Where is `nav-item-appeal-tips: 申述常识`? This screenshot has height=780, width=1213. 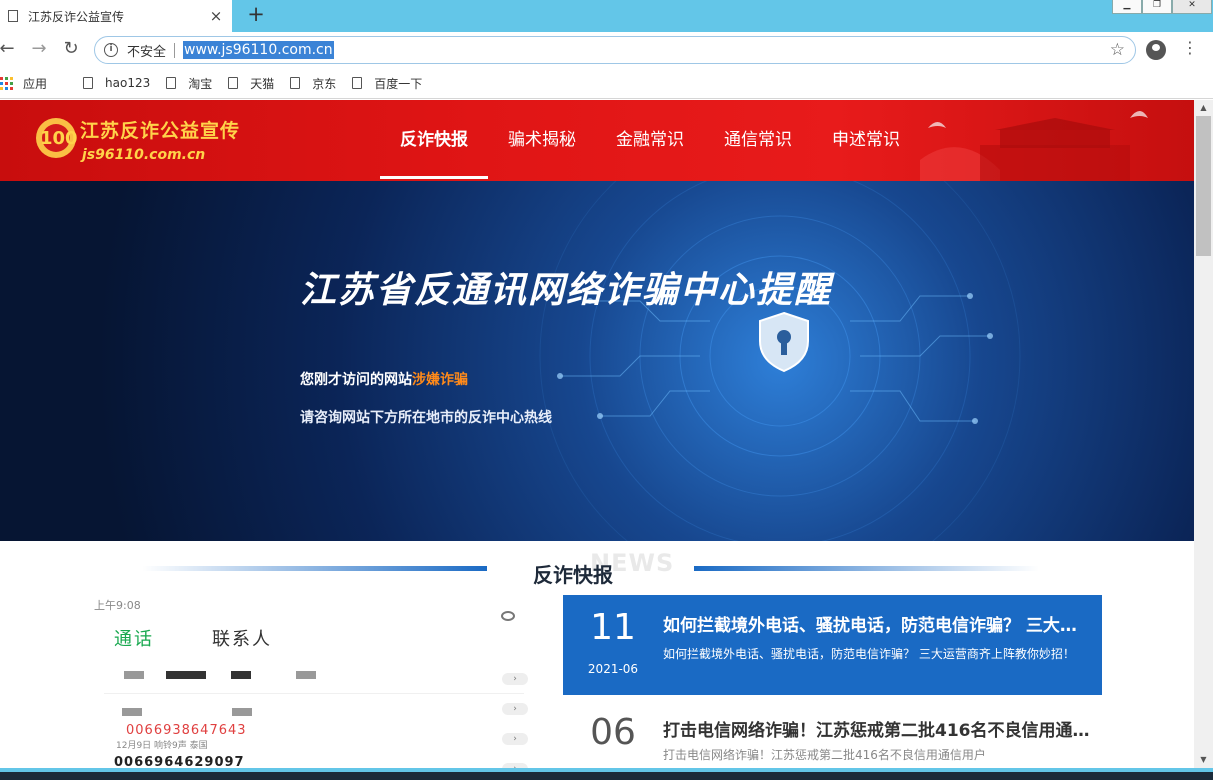 nav-item-appeal-tips: 申述常识 is located at coordinates (866, 140).